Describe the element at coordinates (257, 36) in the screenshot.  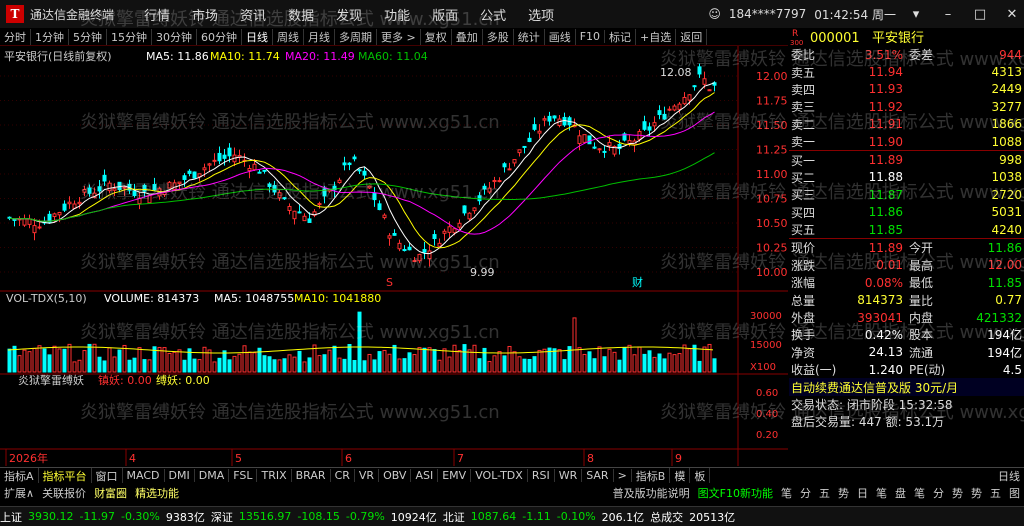
I see `toolbar-item: 日线` at that location.